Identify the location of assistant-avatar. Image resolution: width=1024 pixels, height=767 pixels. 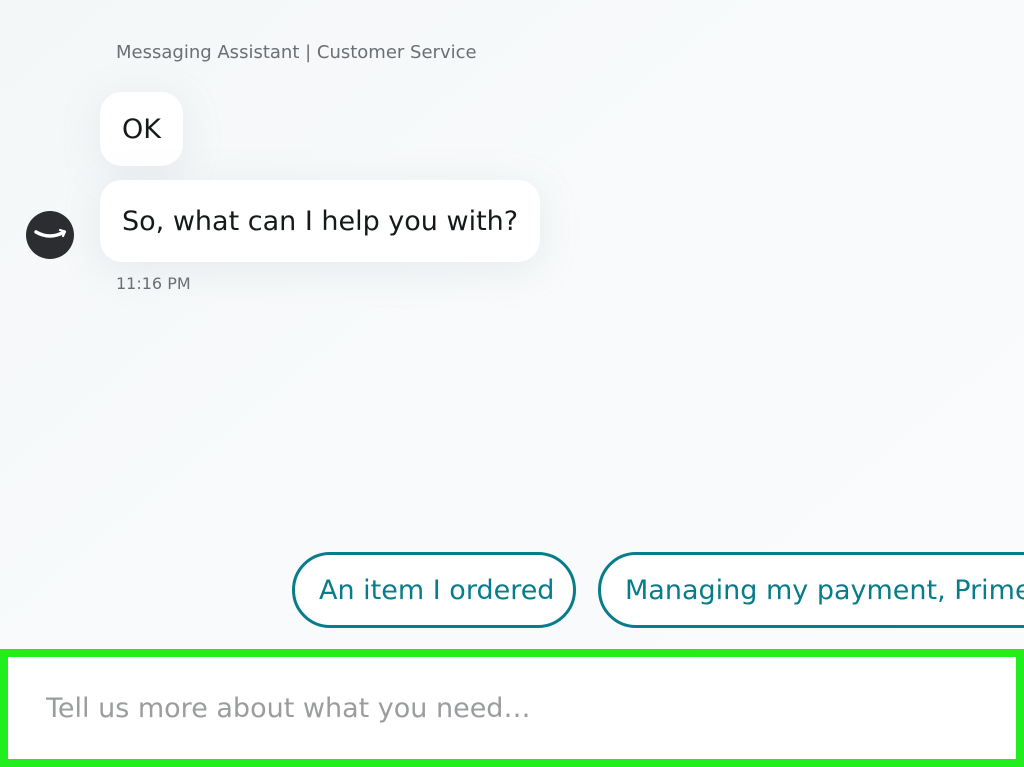
(50, 235).